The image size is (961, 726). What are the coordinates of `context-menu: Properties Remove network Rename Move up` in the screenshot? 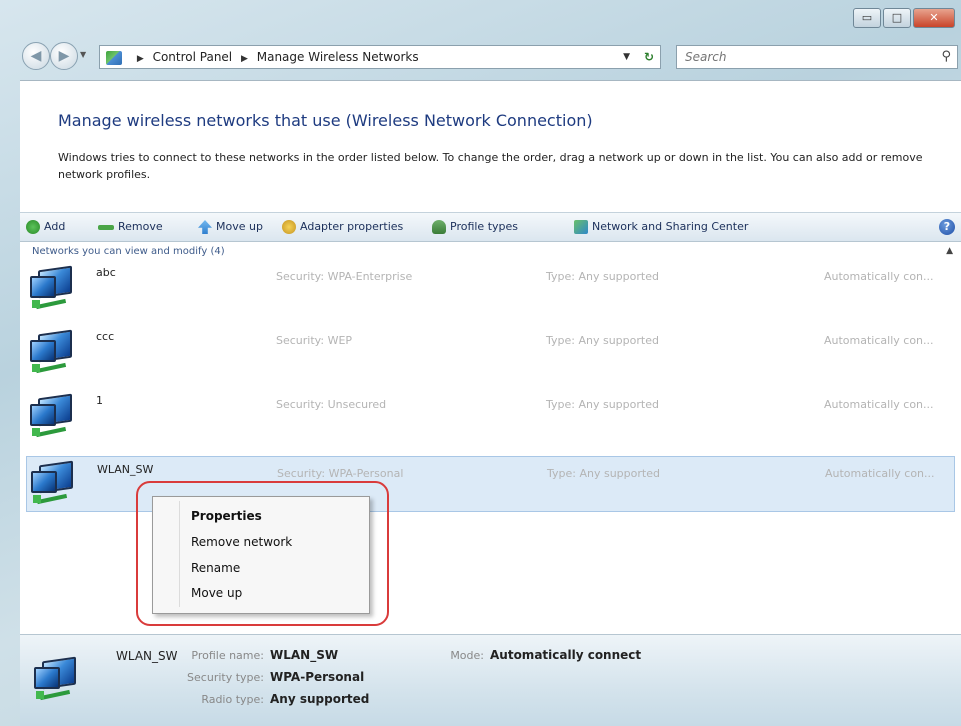 It's located at (261, 555).